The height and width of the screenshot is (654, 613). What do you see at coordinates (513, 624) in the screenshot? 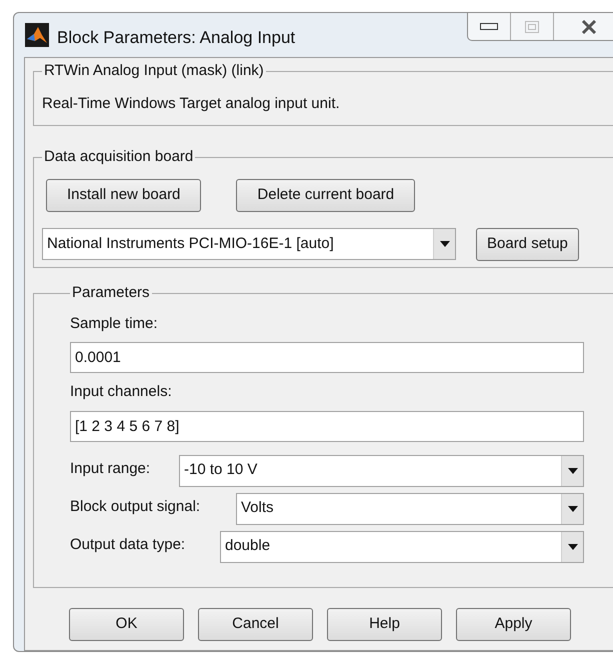
I see `dialog-button: Apply` at bounding box center [513, 624].